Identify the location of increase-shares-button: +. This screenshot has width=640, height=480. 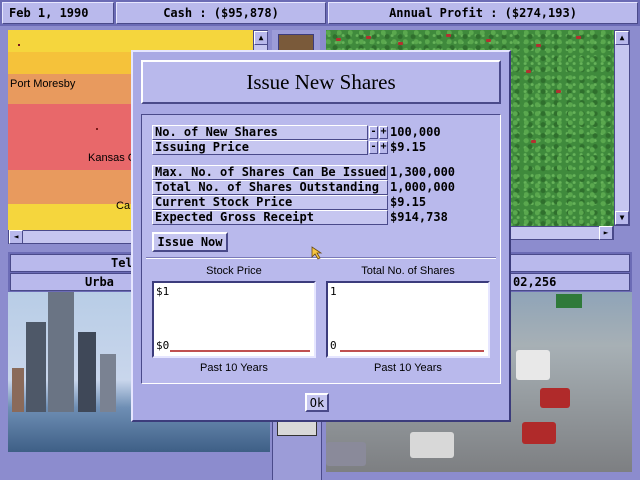
(383, 132).